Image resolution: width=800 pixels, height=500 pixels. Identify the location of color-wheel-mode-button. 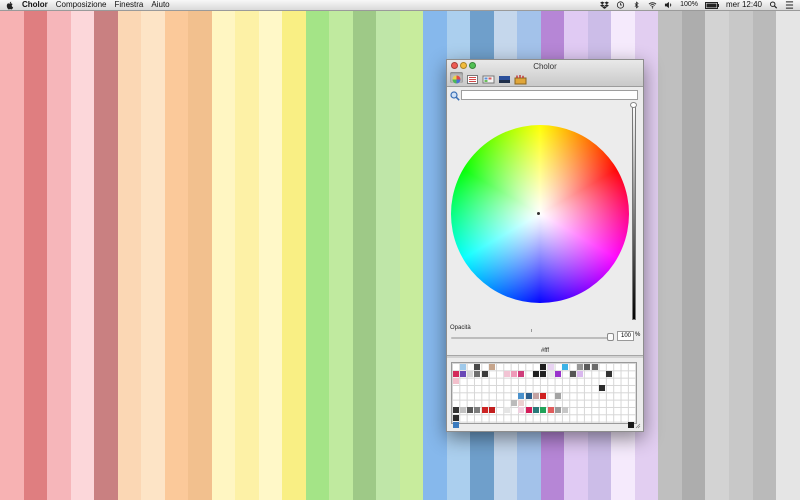
(456, 78).